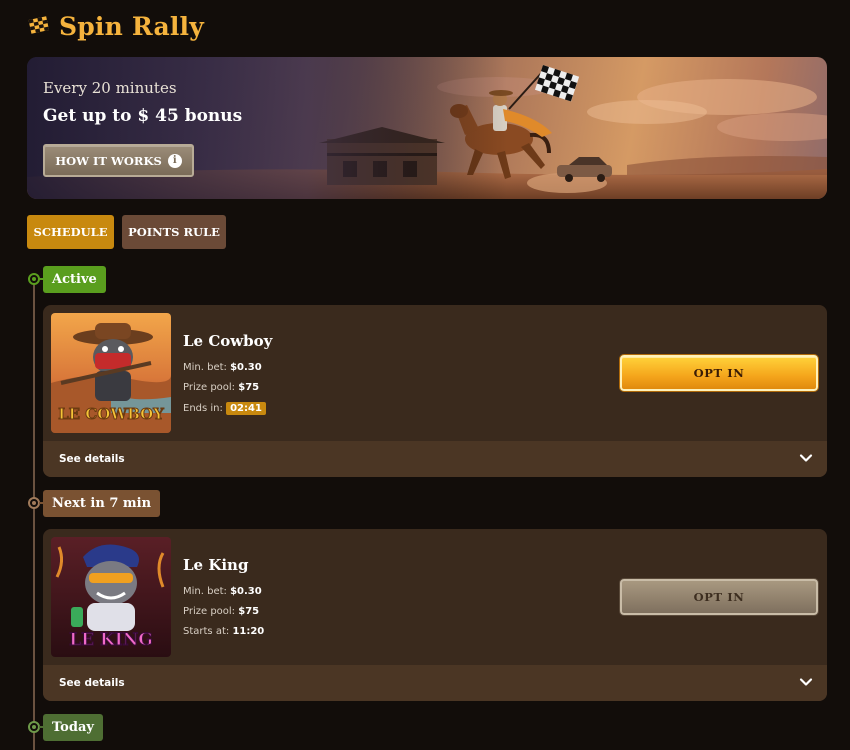  What do you see at coordinates (228, 341) in the screenshot?
I see `game-title: Le Cowboy` at bounding box center [228, 341].